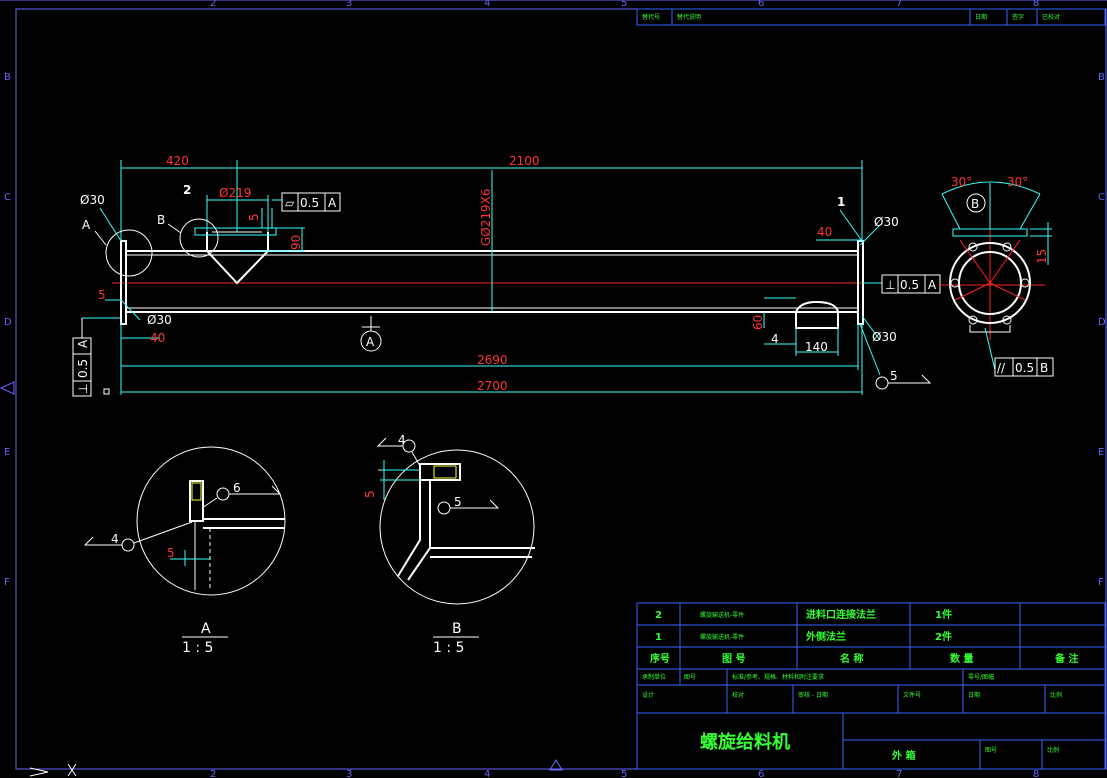 The width and height of the screenshot is (1107, 778). I want to click on side-view: B 30° 30° 15 // 0.5 B, so click(997, 276).